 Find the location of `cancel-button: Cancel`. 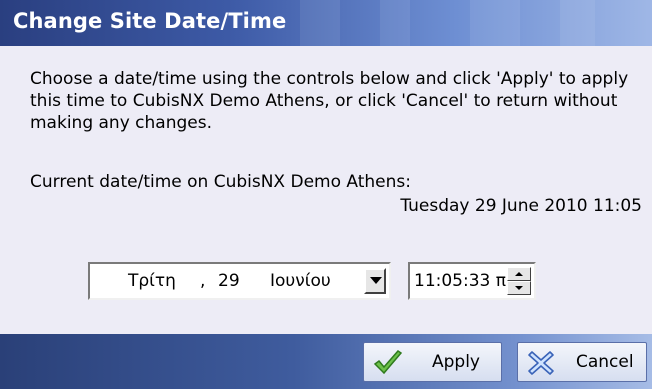

cancel-button: Cancel is located at coordinates (582, 362).